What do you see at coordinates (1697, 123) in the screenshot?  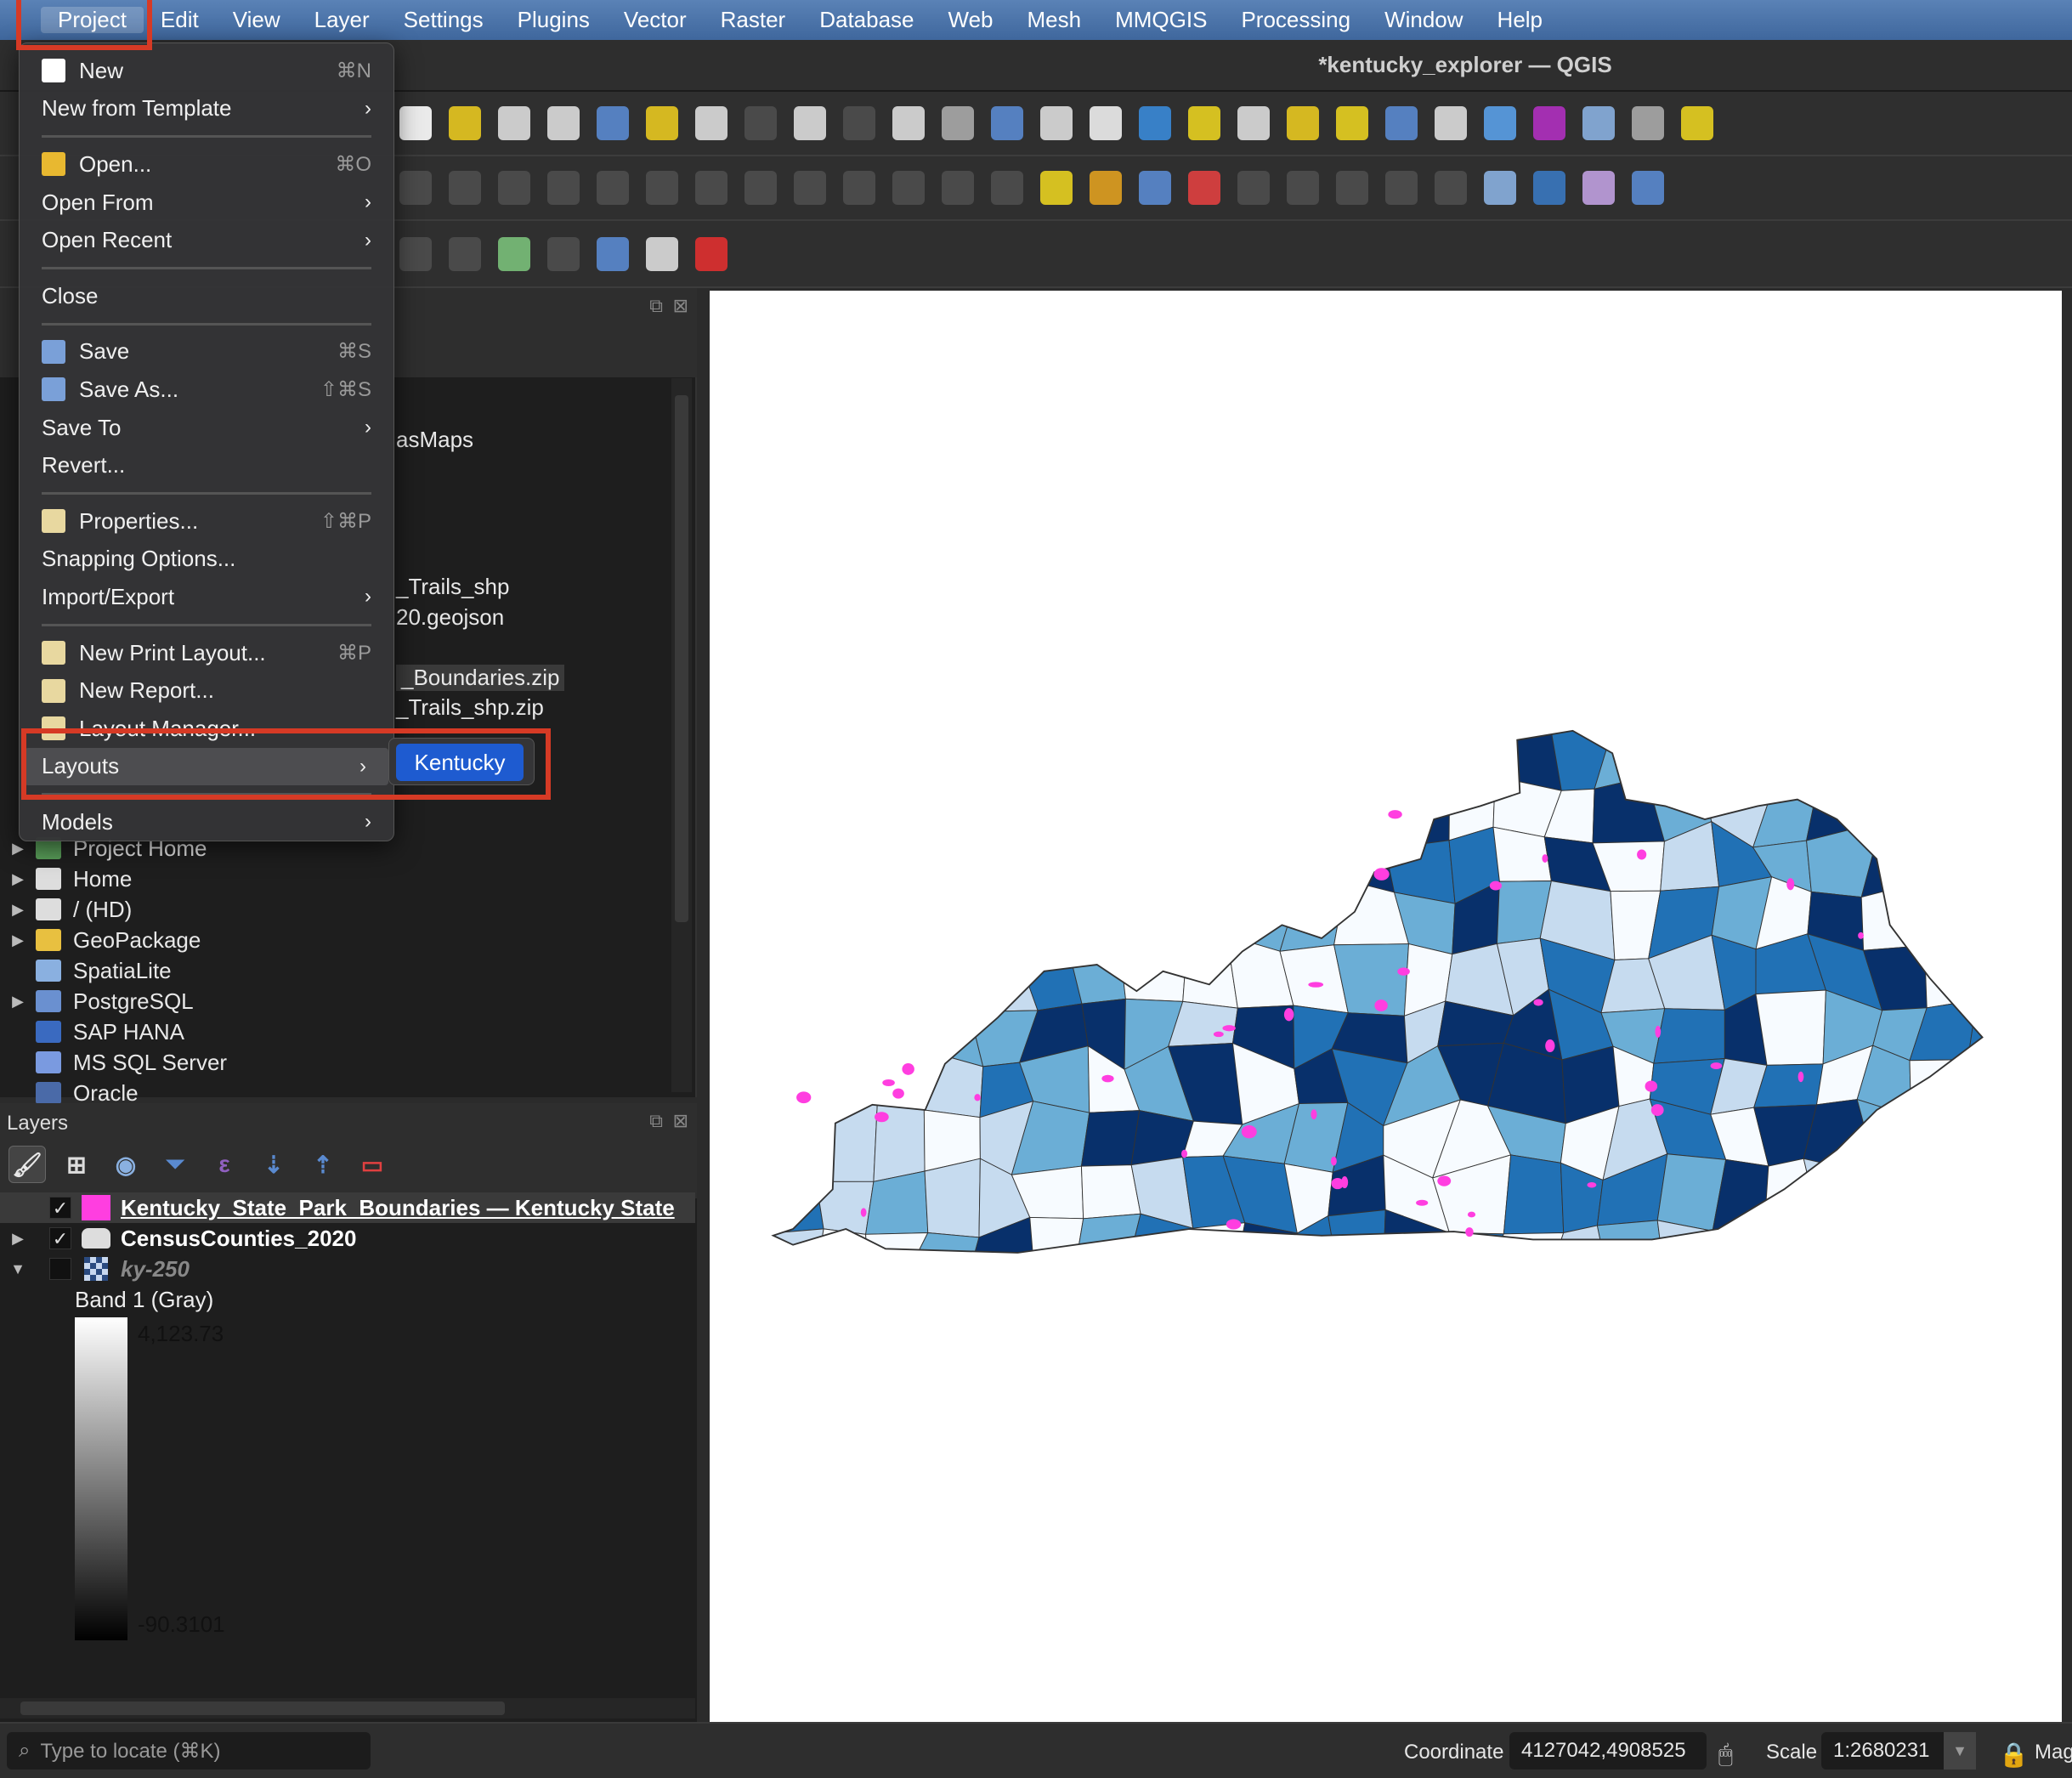 I see `annotation-icon` at bounding box center [1697, 123].